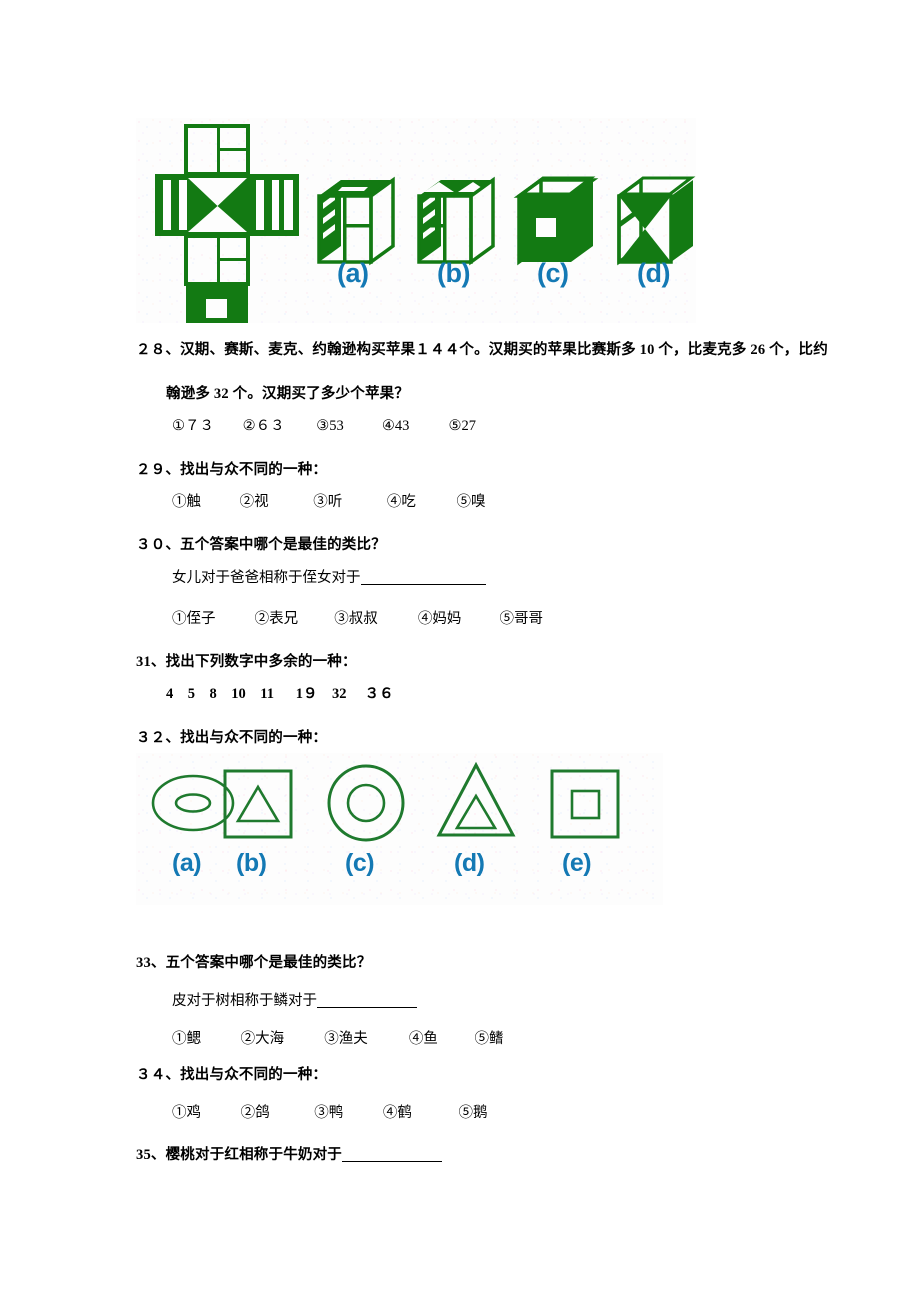  I want to click on q34-text: 找出与众不同的一种：, so click(254, 1075).